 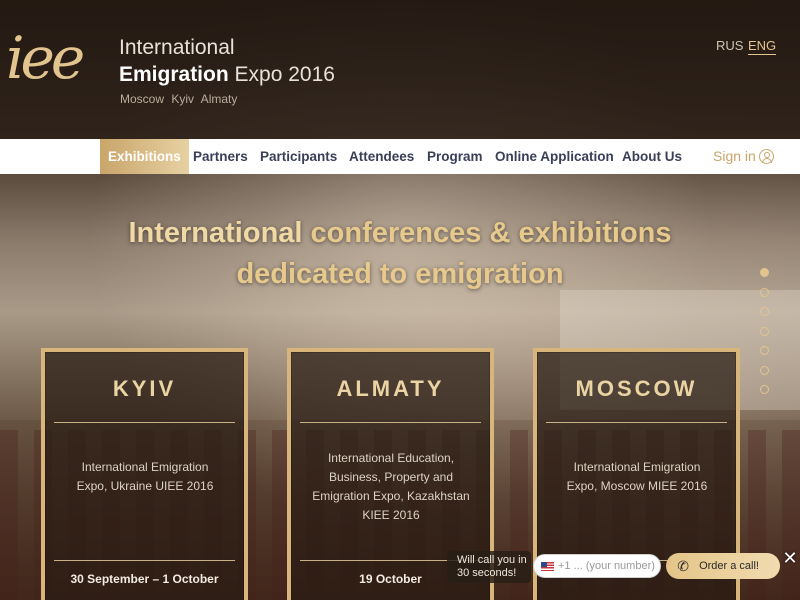 I want to click on phone-number-input: +1 ... (your number), so click(x=597, y=566).